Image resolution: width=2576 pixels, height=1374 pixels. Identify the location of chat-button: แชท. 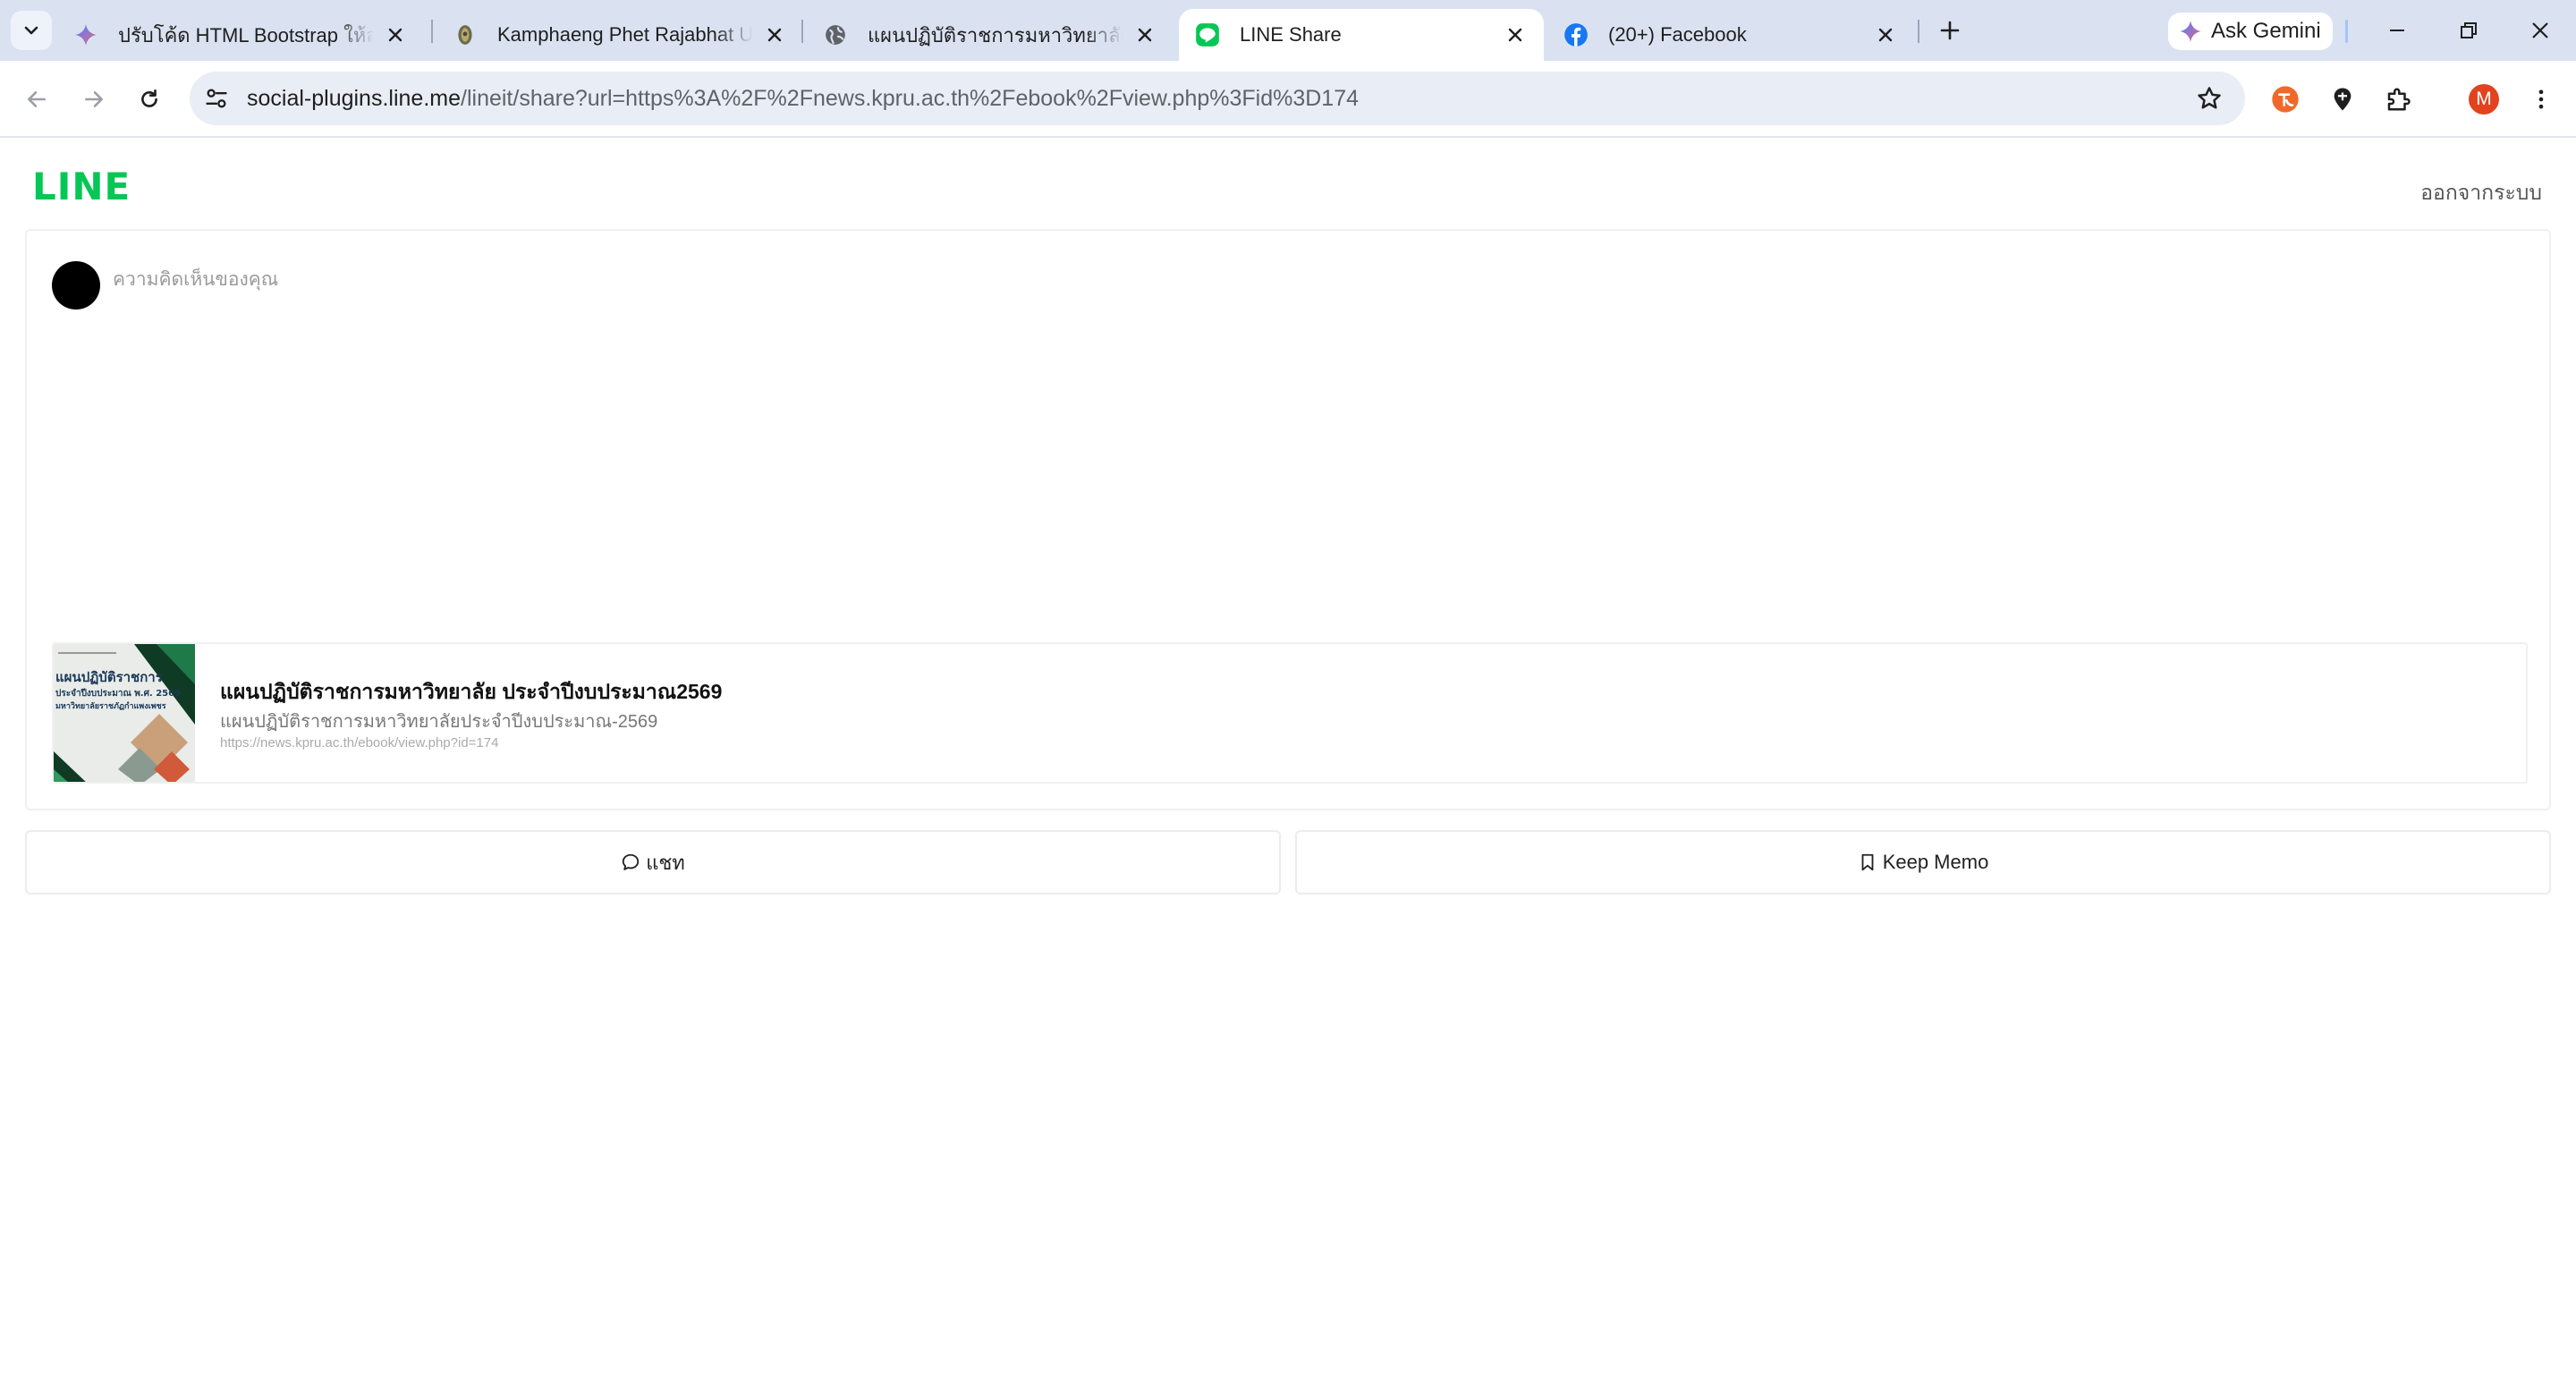
(653, 862).